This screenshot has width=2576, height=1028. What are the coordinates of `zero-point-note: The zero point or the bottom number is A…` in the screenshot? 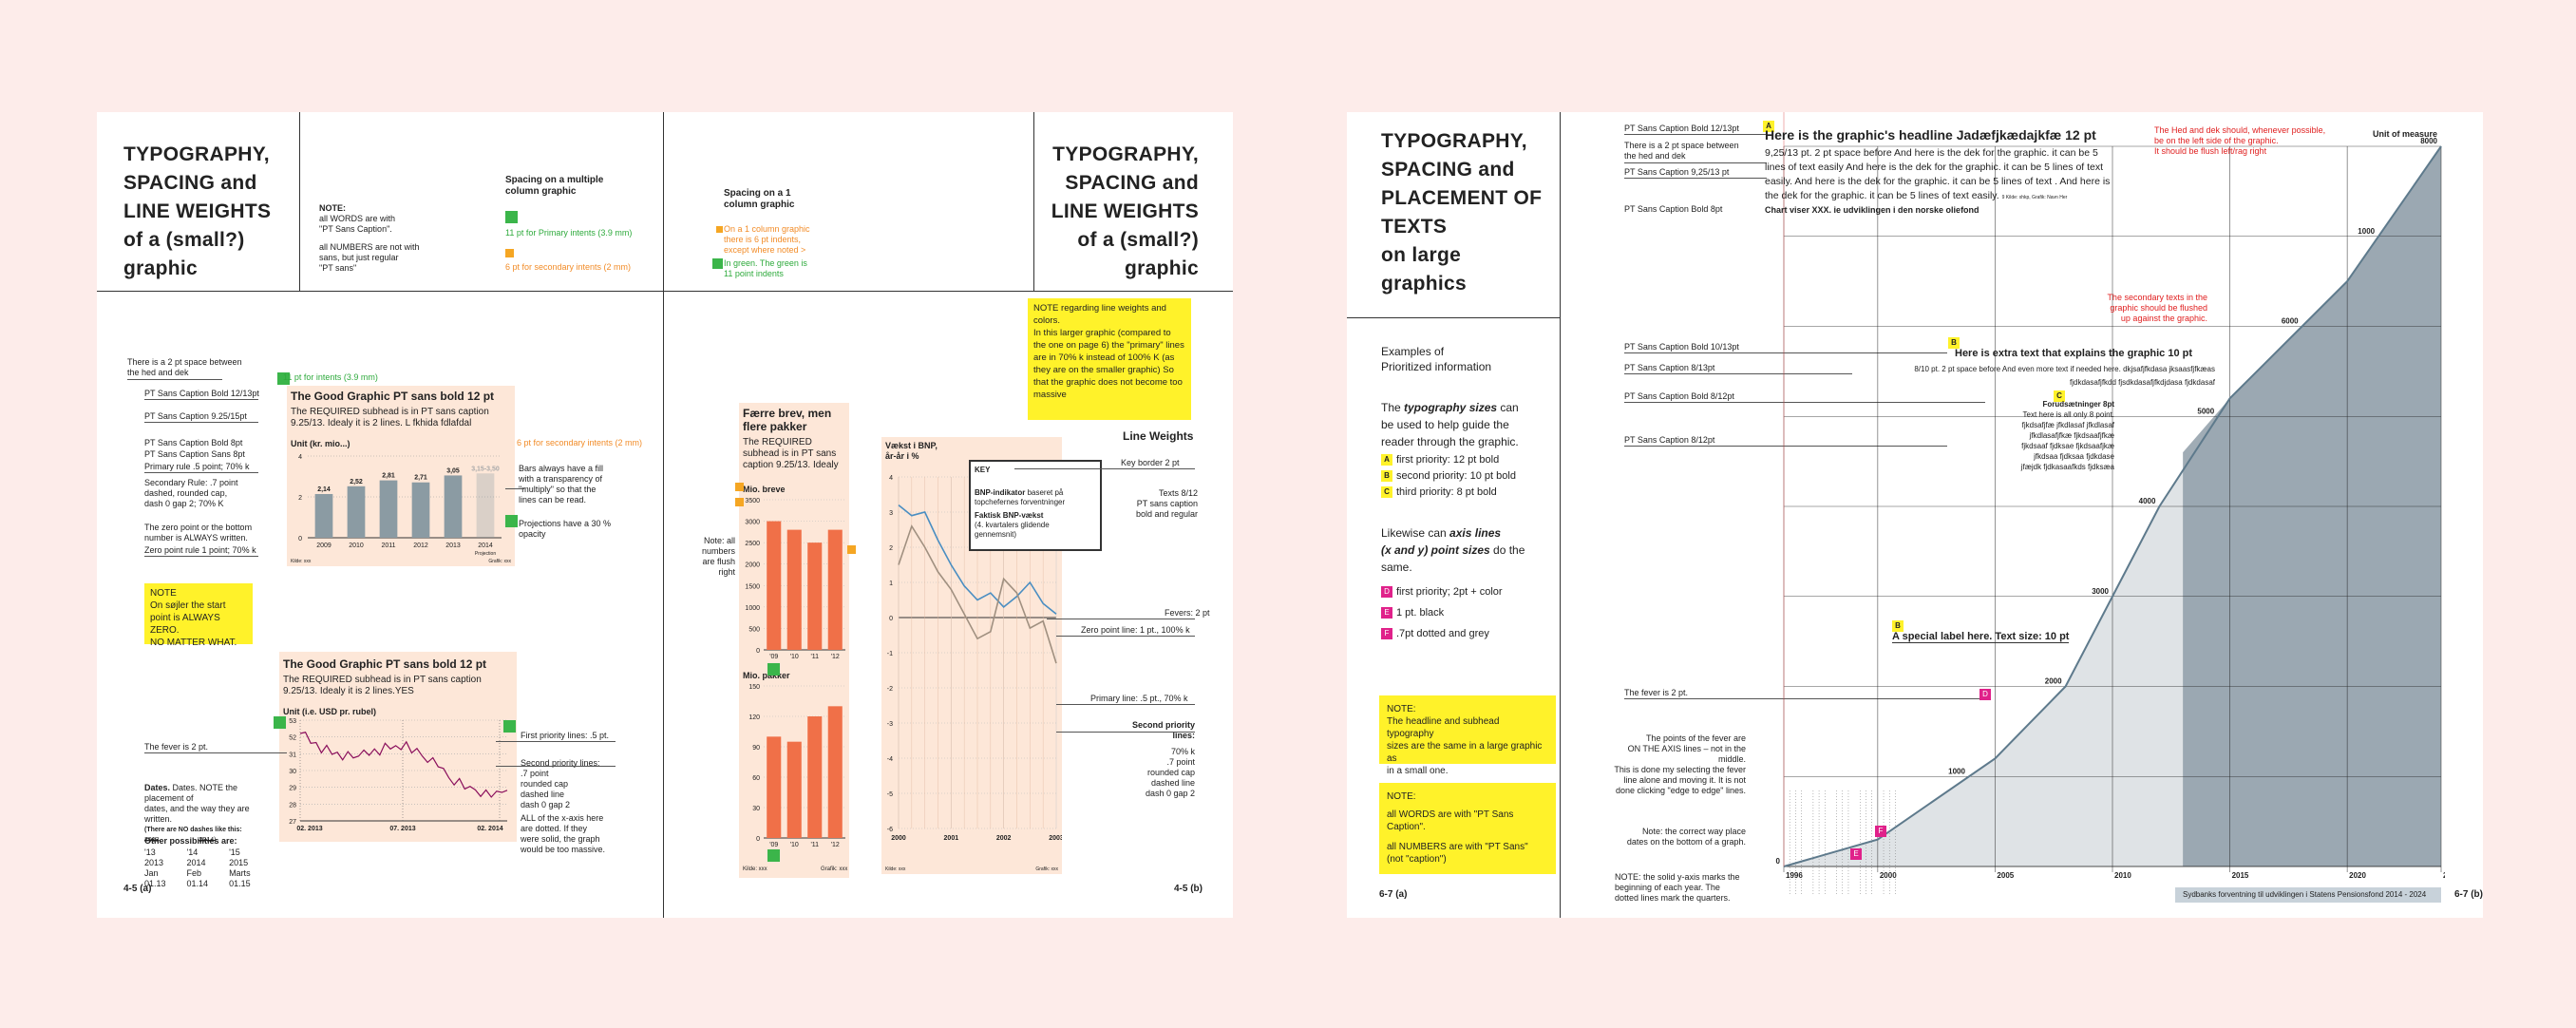 It's located at (198, 533).